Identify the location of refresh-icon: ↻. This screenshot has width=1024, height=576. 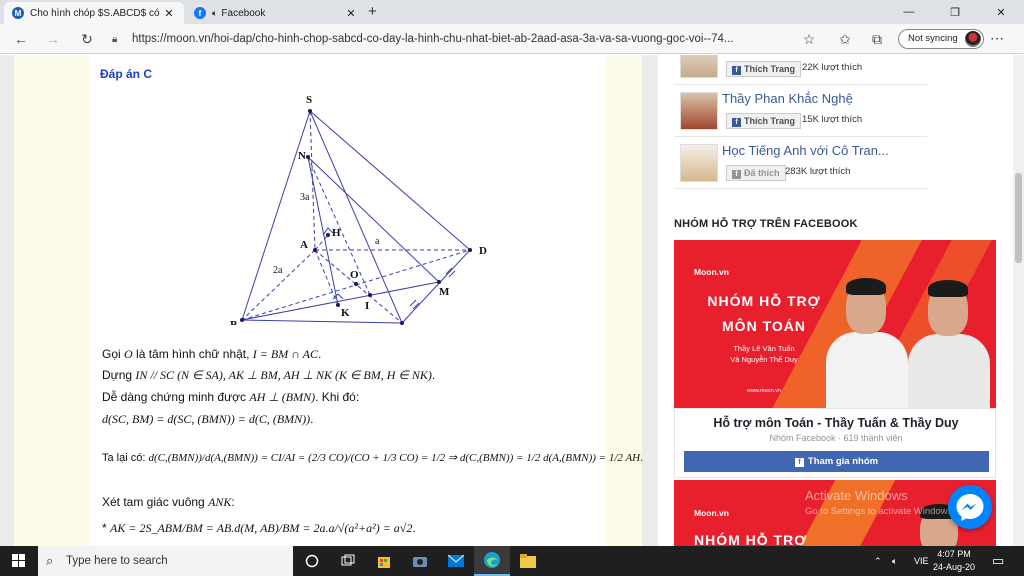
(87, 39).